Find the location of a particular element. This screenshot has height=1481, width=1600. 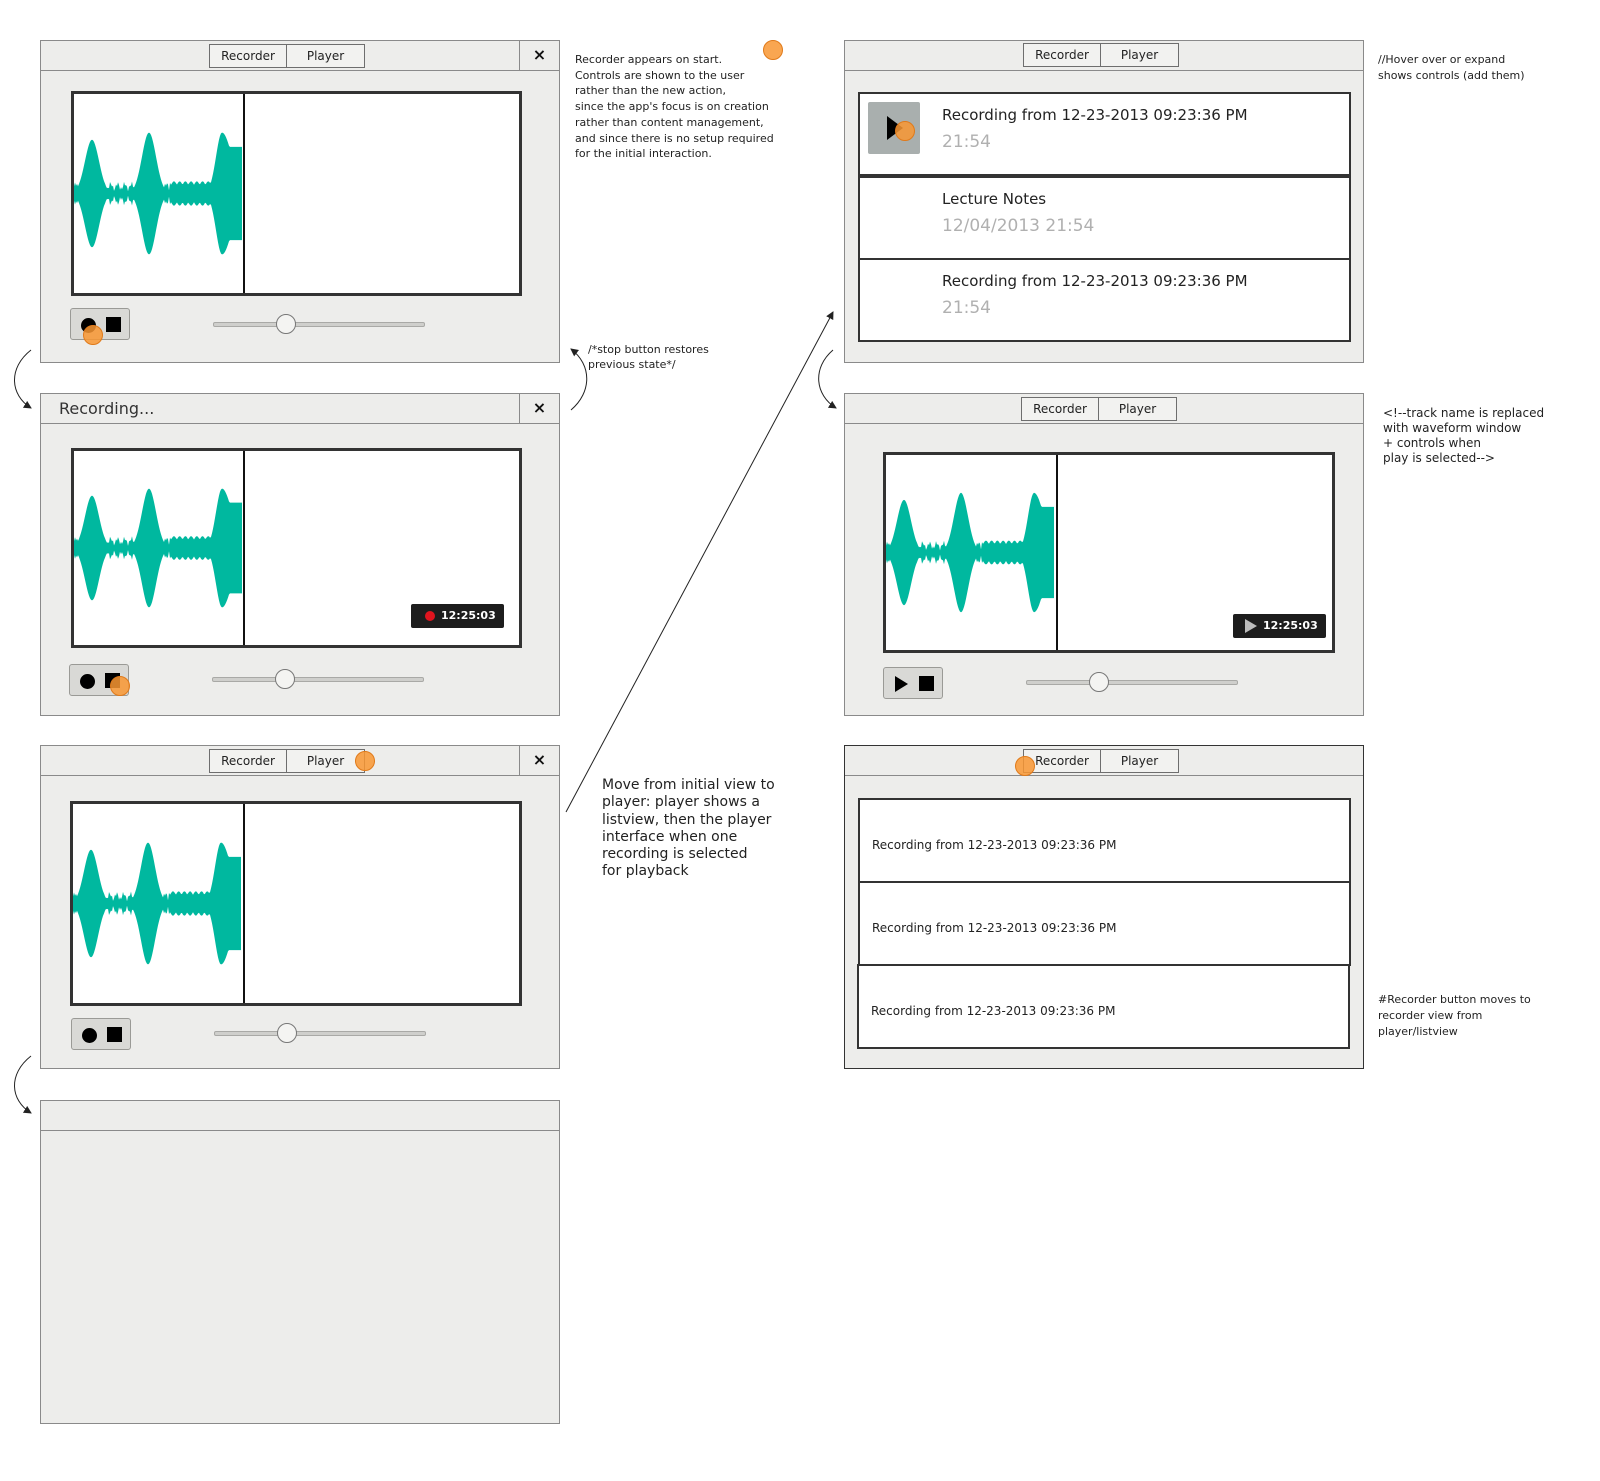

click-indicator-legend is located at coordinates (773, 50).